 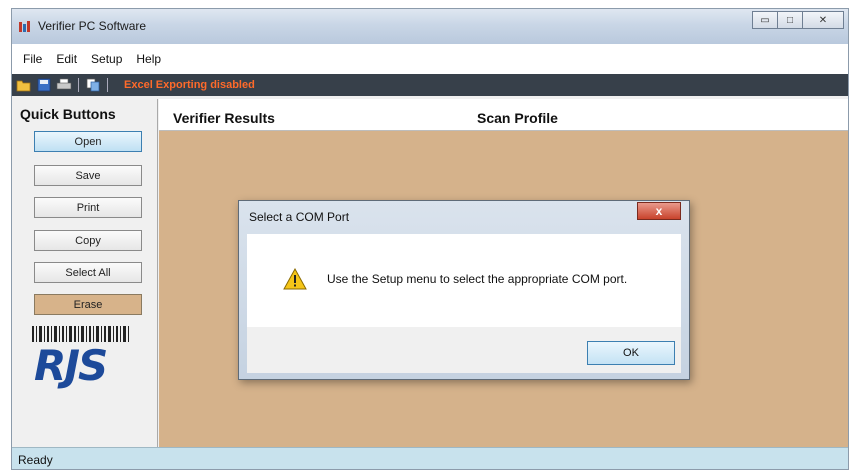 I want to click on dialog-close-button: x, so click(x=659, y=211).